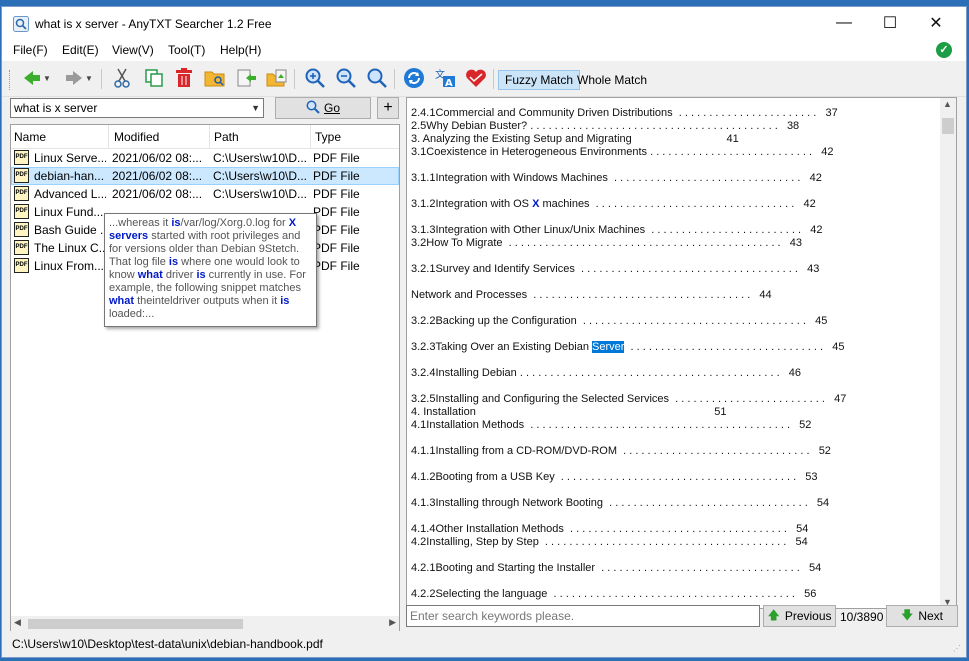 This screenshot has width=969, height=661. Describe the element at coordinates (17, 622) in the screenshot. I see `scroll-left-icon: ◀` at that location.